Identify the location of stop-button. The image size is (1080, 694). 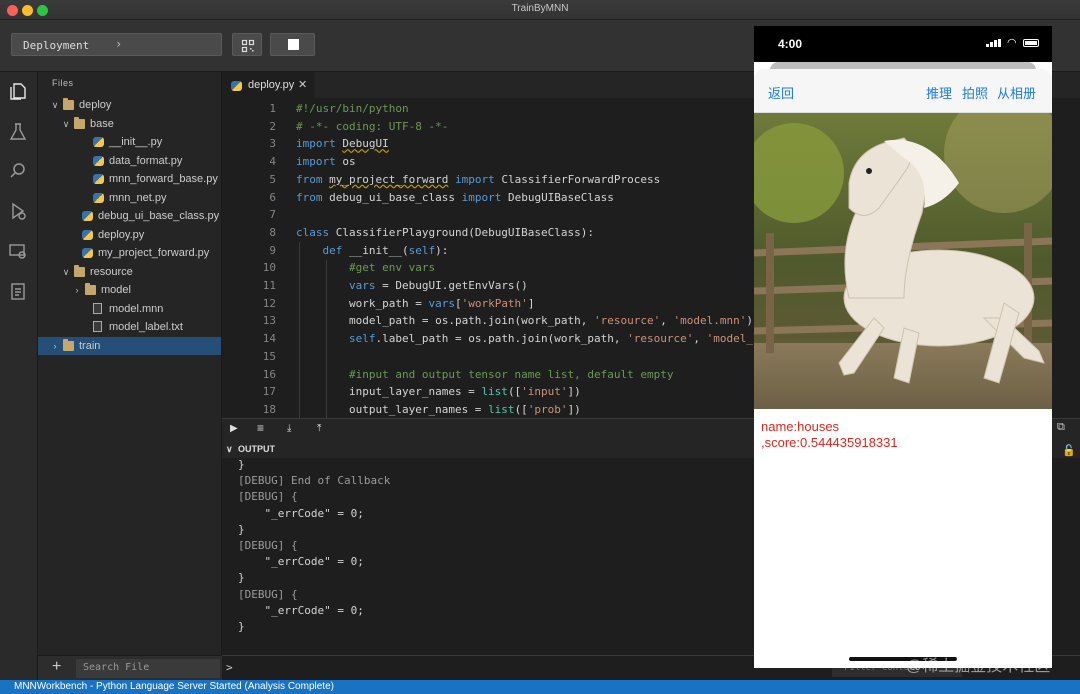
(292, 44).